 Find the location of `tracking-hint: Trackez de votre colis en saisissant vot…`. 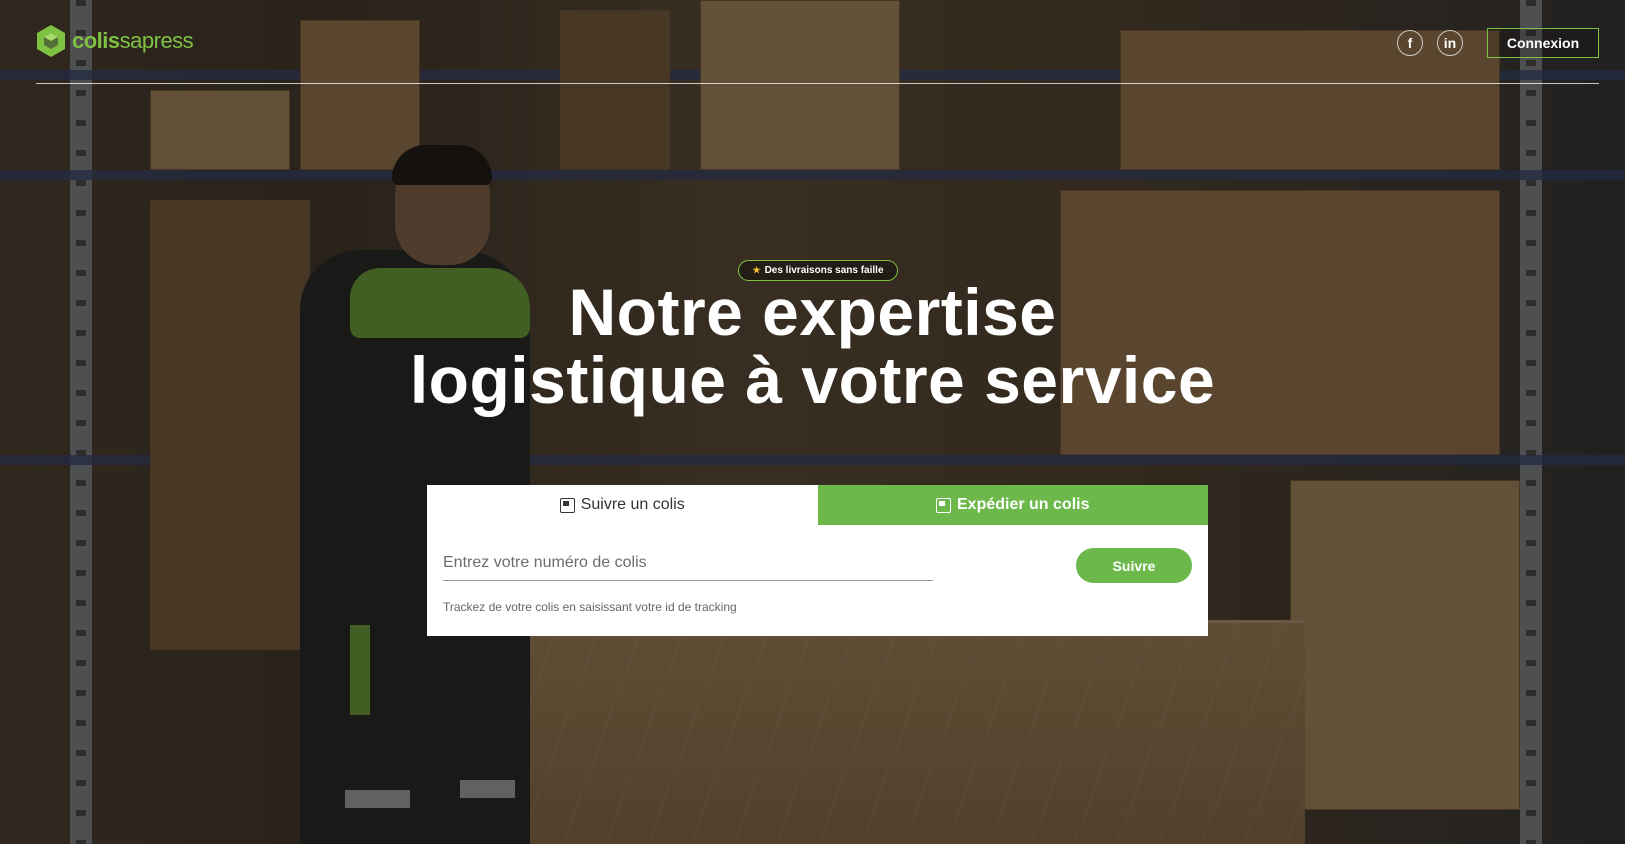

tracking-hint: Trackez de votre colis en saisissant vot… is located at coordinates (590, 607).